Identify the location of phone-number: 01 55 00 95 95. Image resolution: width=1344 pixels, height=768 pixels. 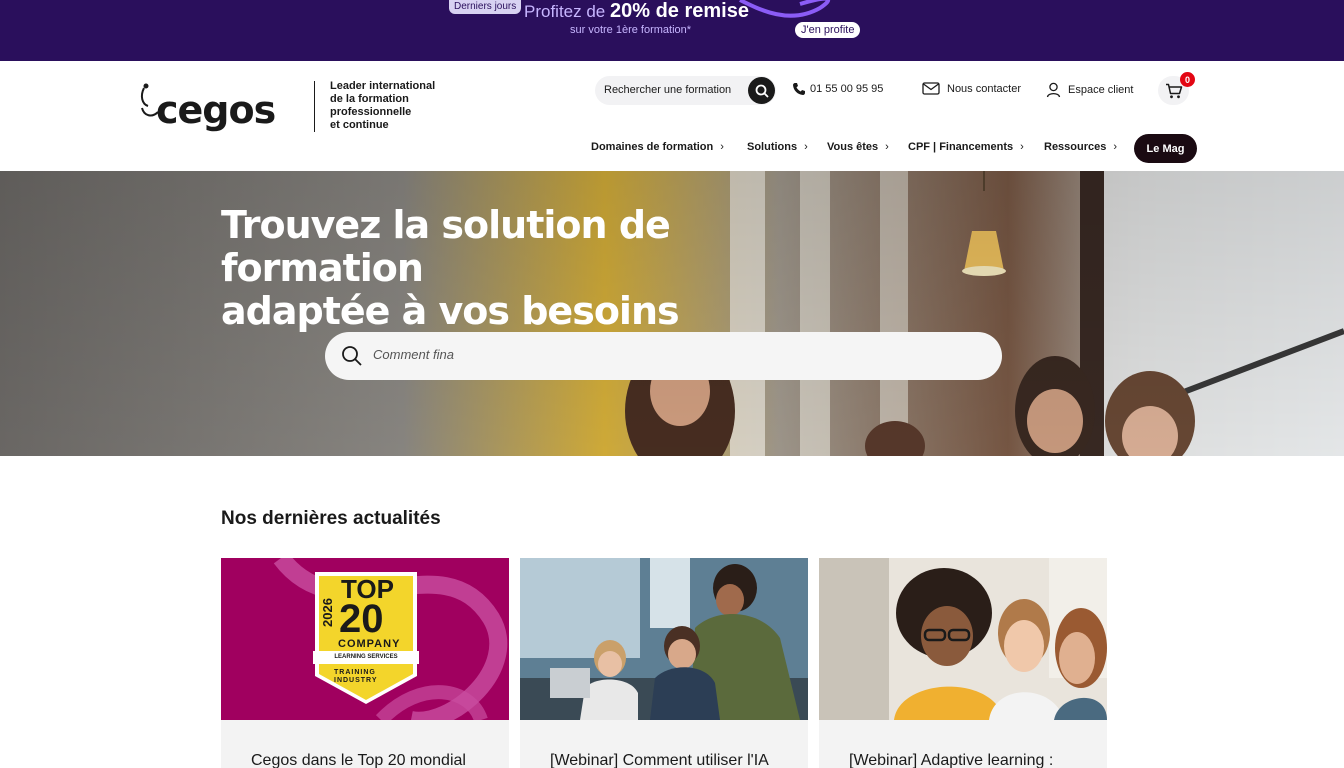
(847, 89).